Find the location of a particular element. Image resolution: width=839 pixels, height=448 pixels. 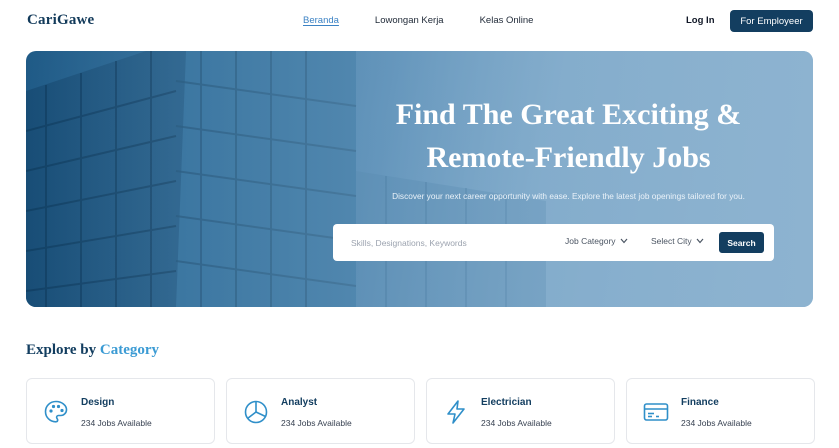

category-title: Finance is located at coordinates (700, 402).